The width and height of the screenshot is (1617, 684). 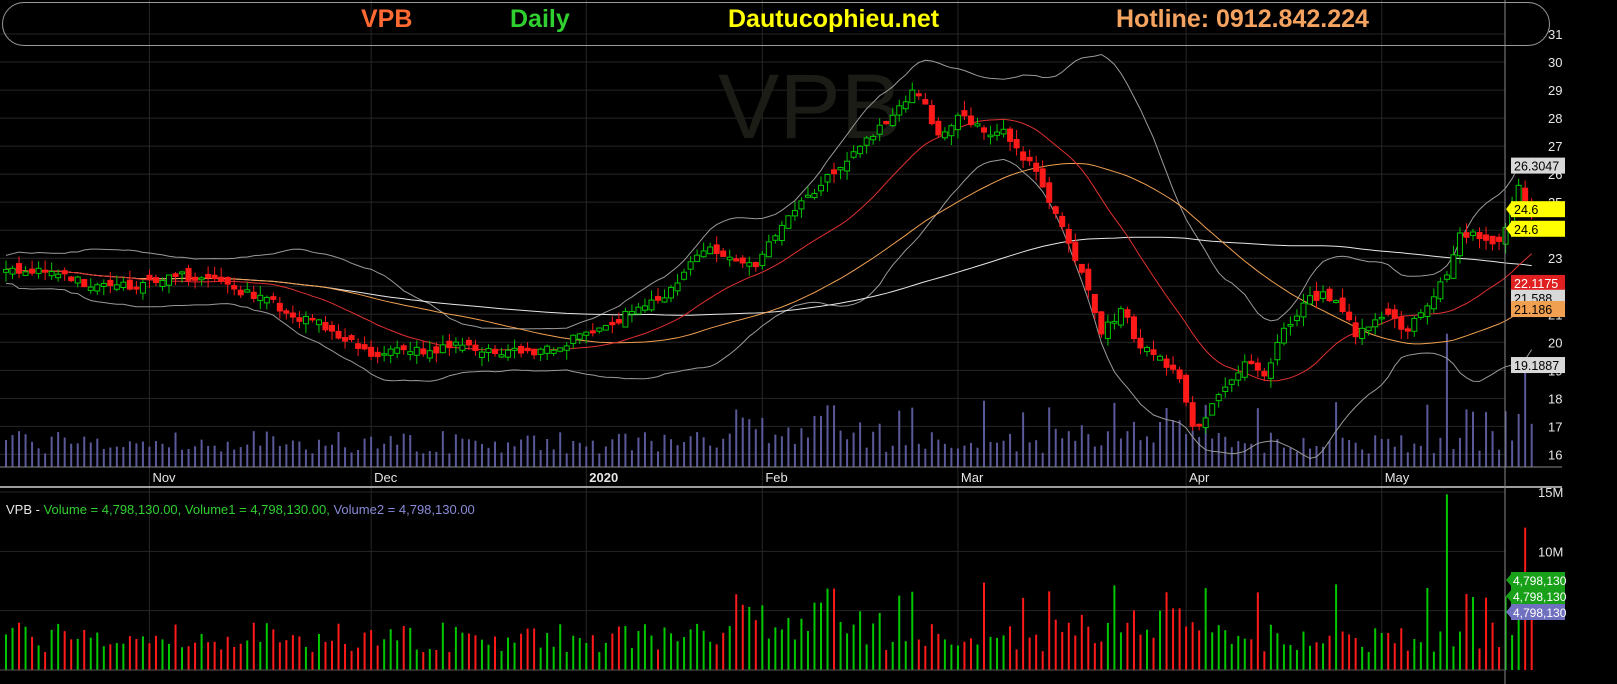 What do you see at coordinates (1555, 398) in the screenshot?
I see `price-axis-label: 18` at bounding box center [1555, 398].